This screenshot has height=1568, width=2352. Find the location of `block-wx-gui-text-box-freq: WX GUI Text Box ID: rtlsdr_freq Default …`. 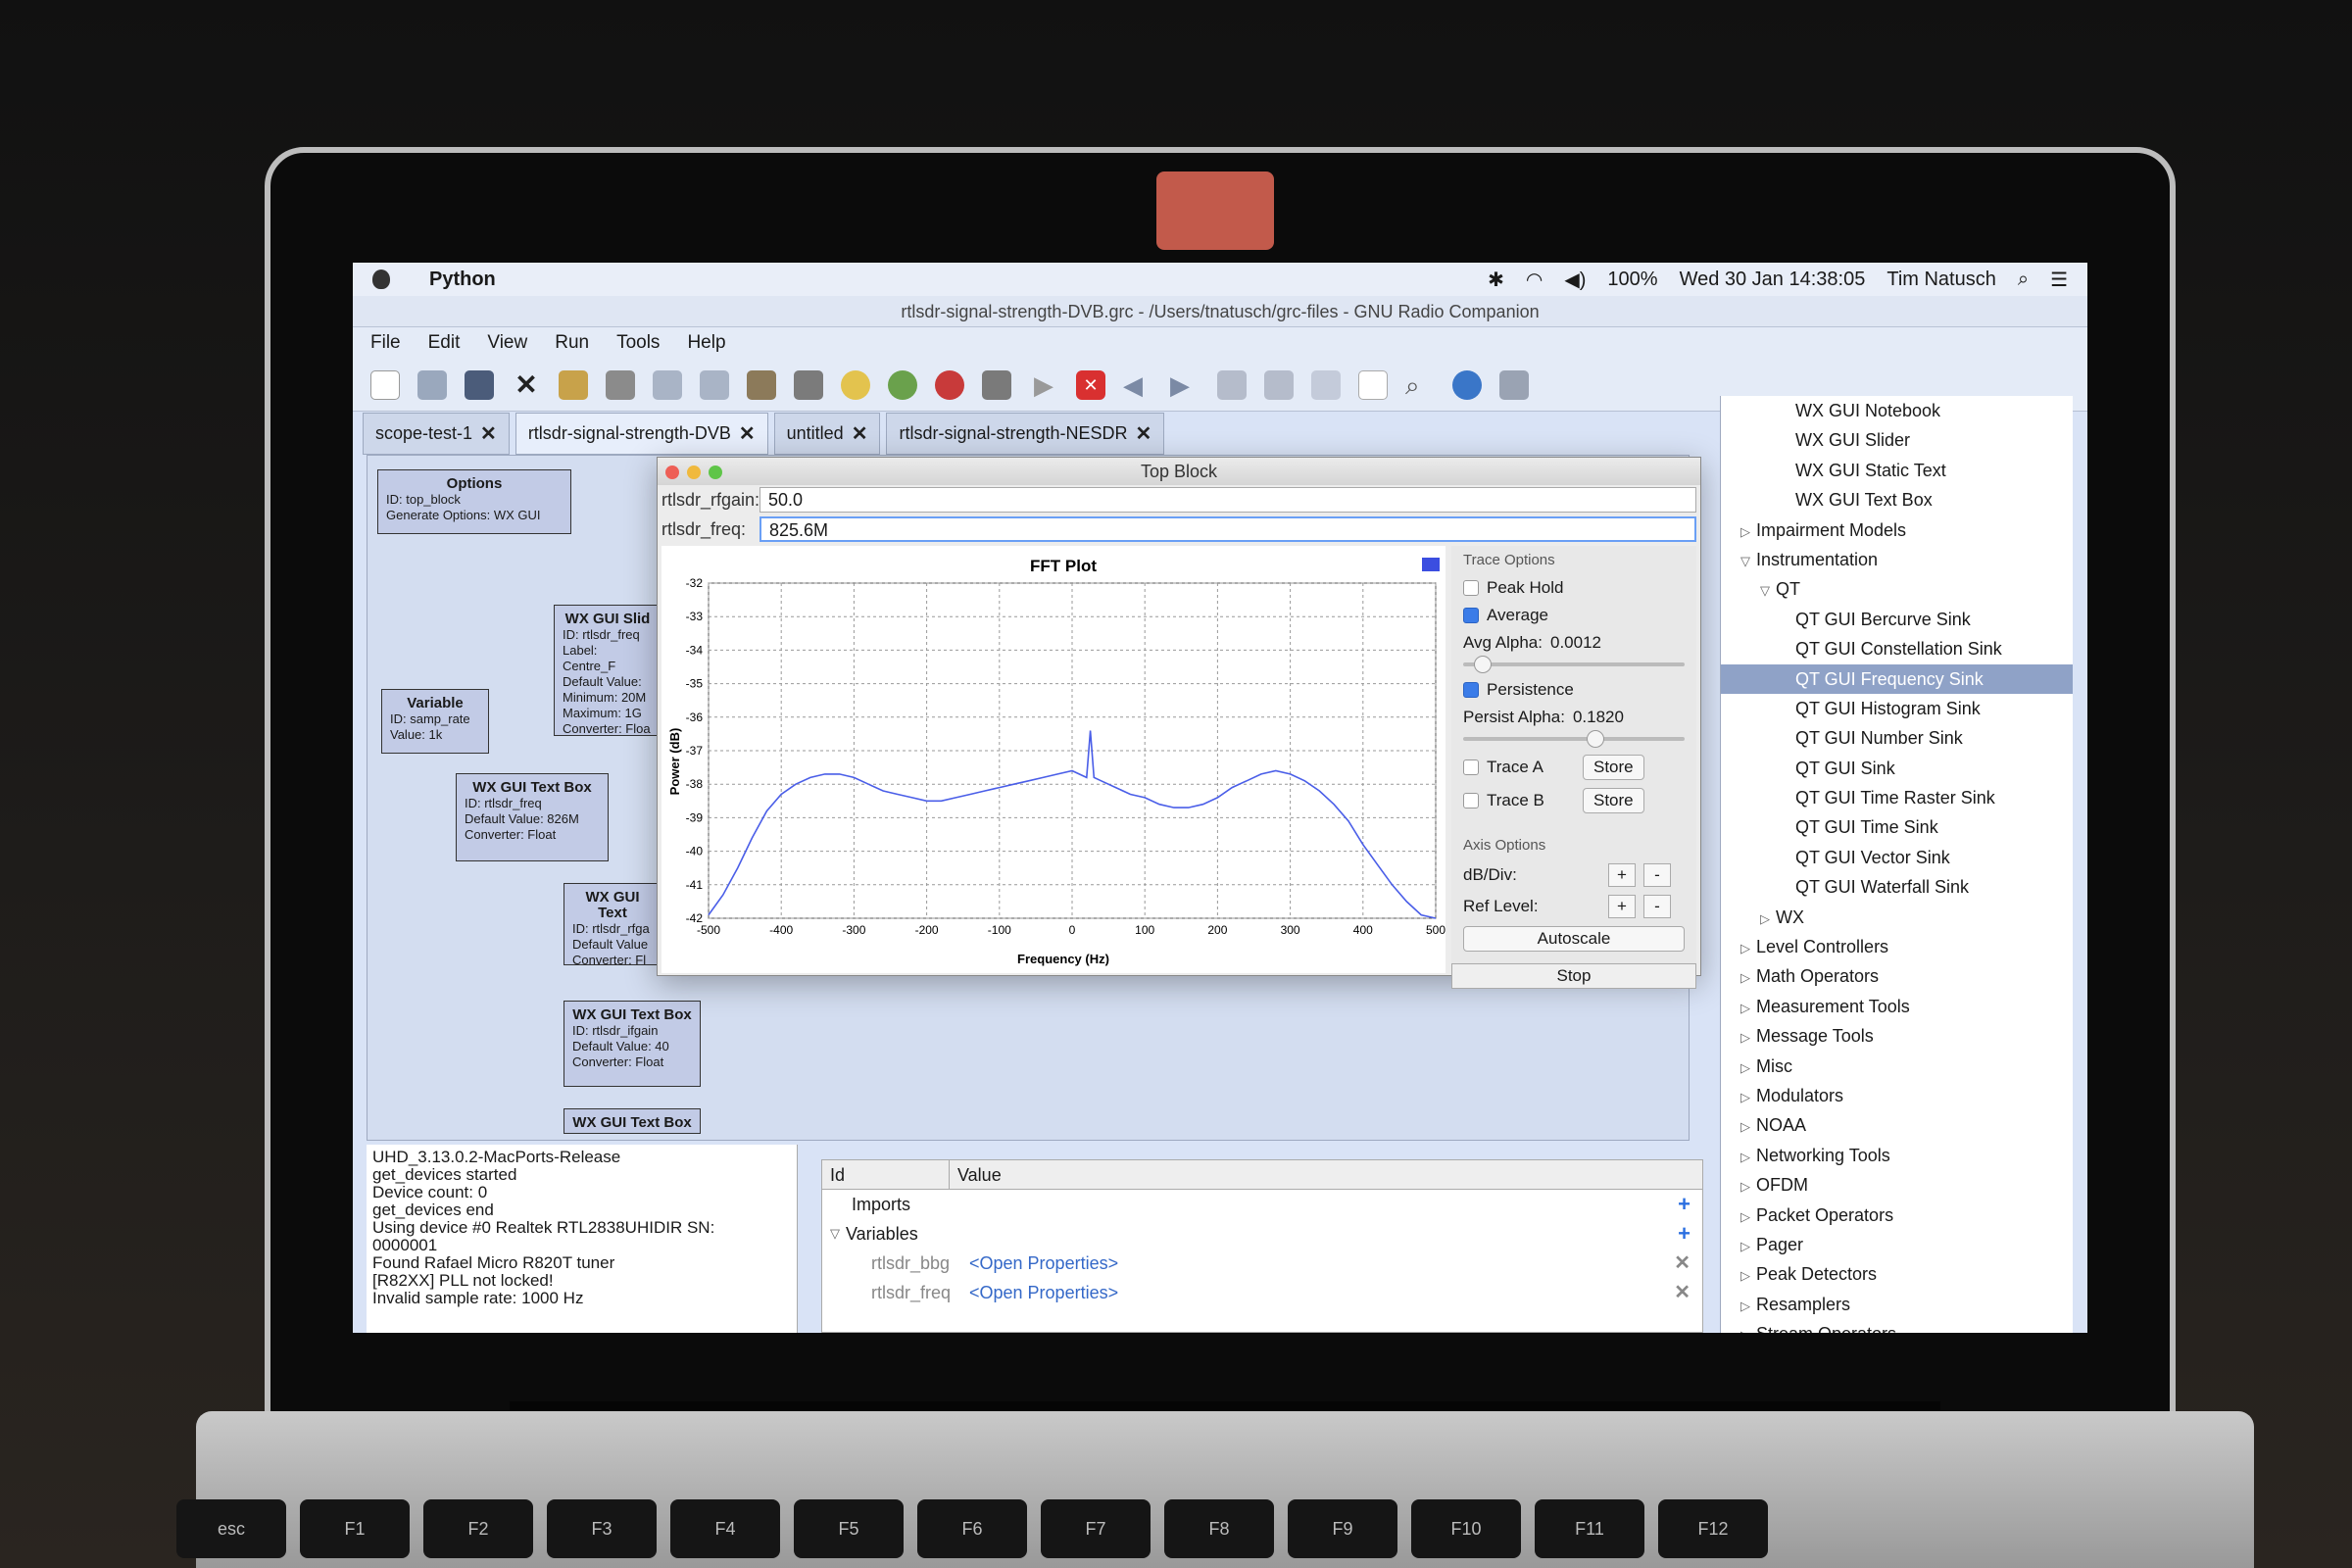

block-wx-gui-text-box-freq: WX GUI Text Box ID: rtlsdr_freq Default … is located at coordinates (532, 817).